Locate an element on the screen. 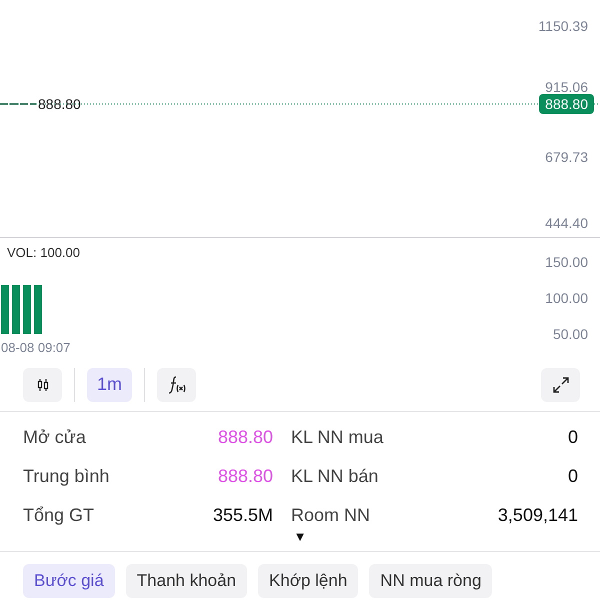 This screenshot has height=600, width=600. axis-label: 1150.39 is located at coordinates (563, 26).